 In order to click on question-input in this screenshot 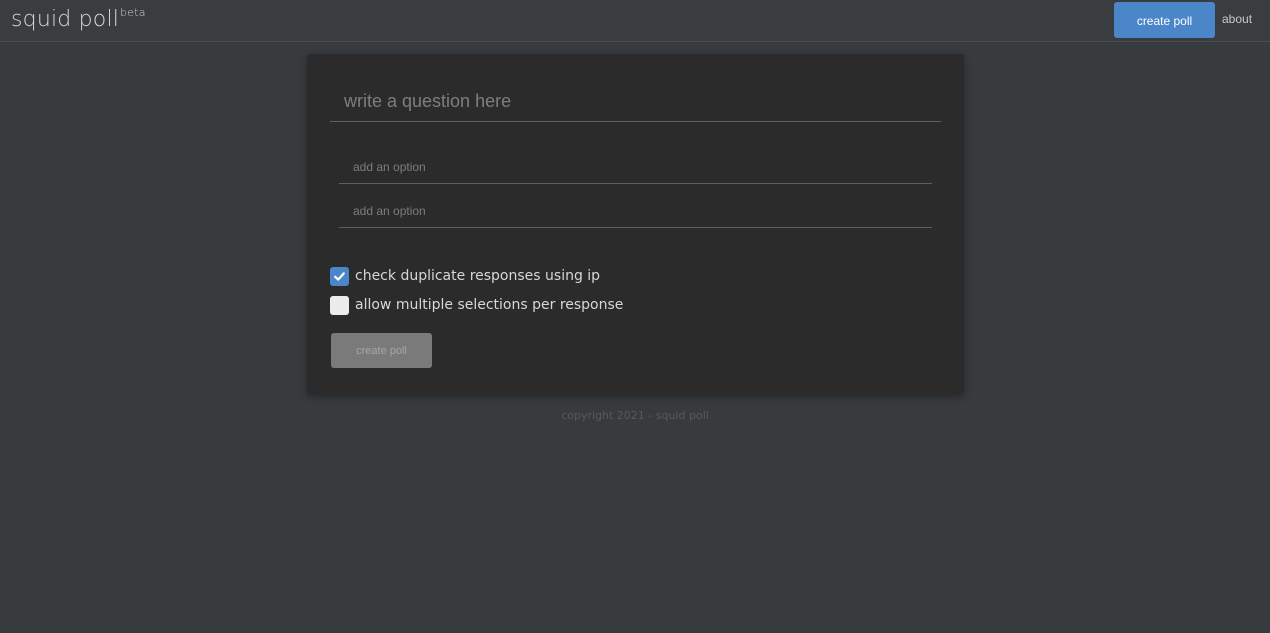, I will do `click(635, 102)`.